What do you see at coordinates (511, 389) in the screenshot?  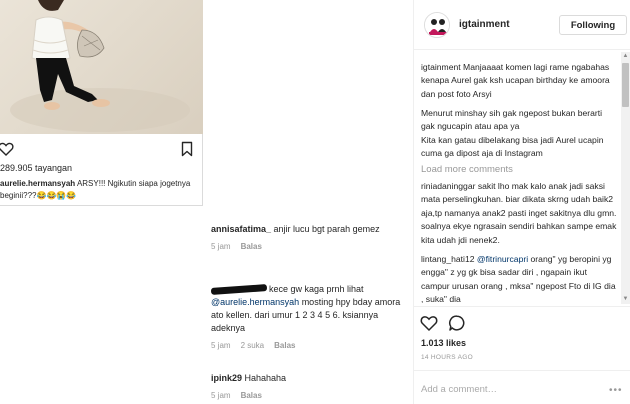 I see `add-comment-input` at bounding box center [511, 389].